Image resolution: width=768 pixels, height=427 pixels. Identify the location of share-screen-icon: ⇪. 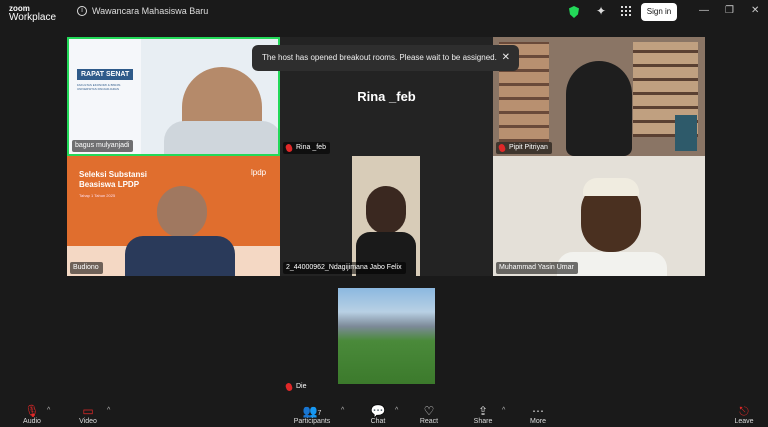
(483, 411).